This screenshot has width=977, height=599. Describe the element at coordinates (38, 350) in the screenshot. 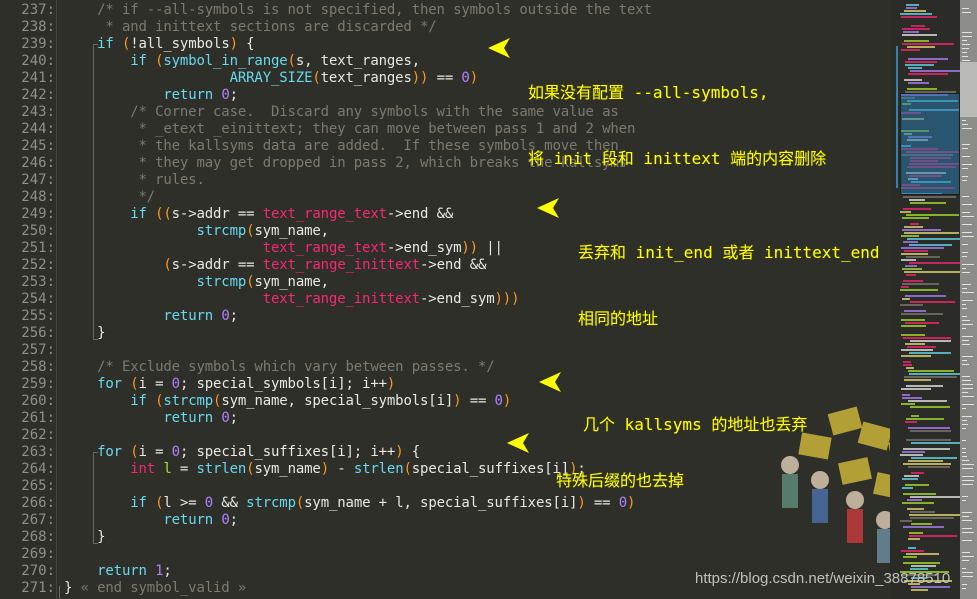

I see `line-number: 257:` at that location.